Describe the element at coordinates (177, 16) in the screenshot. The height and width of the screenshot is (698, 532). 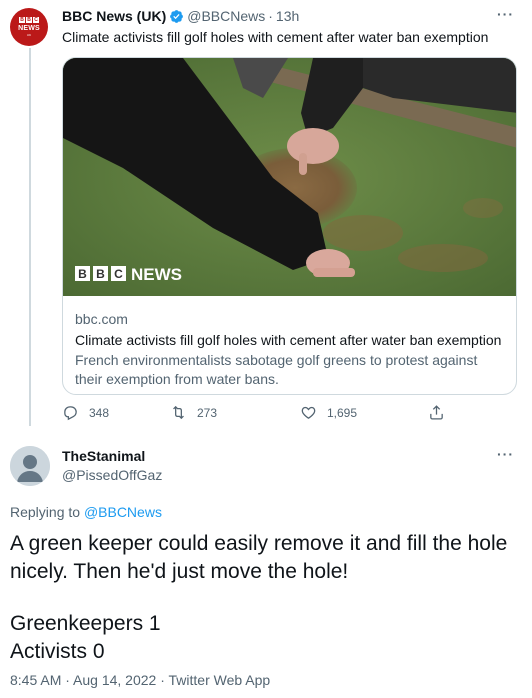
I see `verified-badge-icon` at that location.